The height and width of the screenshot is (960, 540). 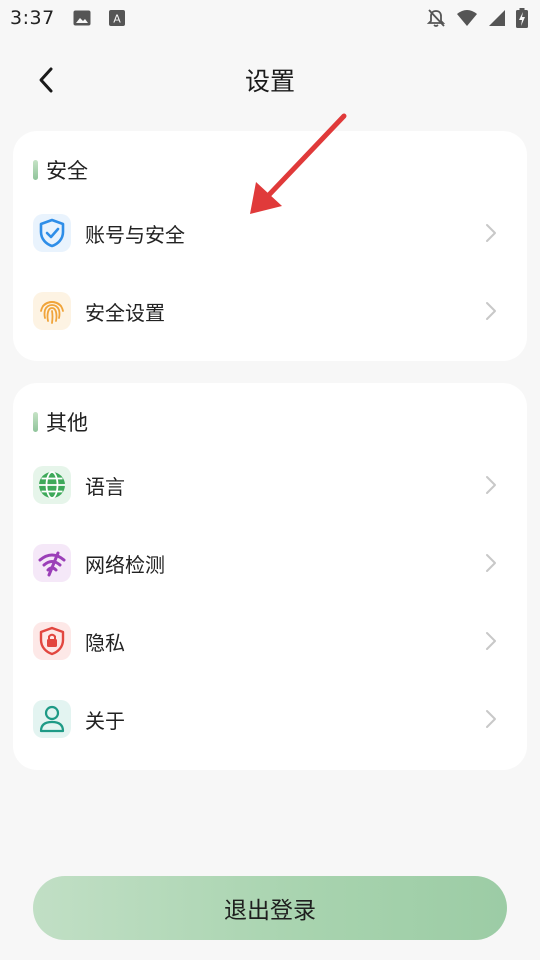 What do you see at coordinates (270, 311) in the screenshot?
I see `settings-row-security-settings: 安全设置` at bounding box center [270, 311].